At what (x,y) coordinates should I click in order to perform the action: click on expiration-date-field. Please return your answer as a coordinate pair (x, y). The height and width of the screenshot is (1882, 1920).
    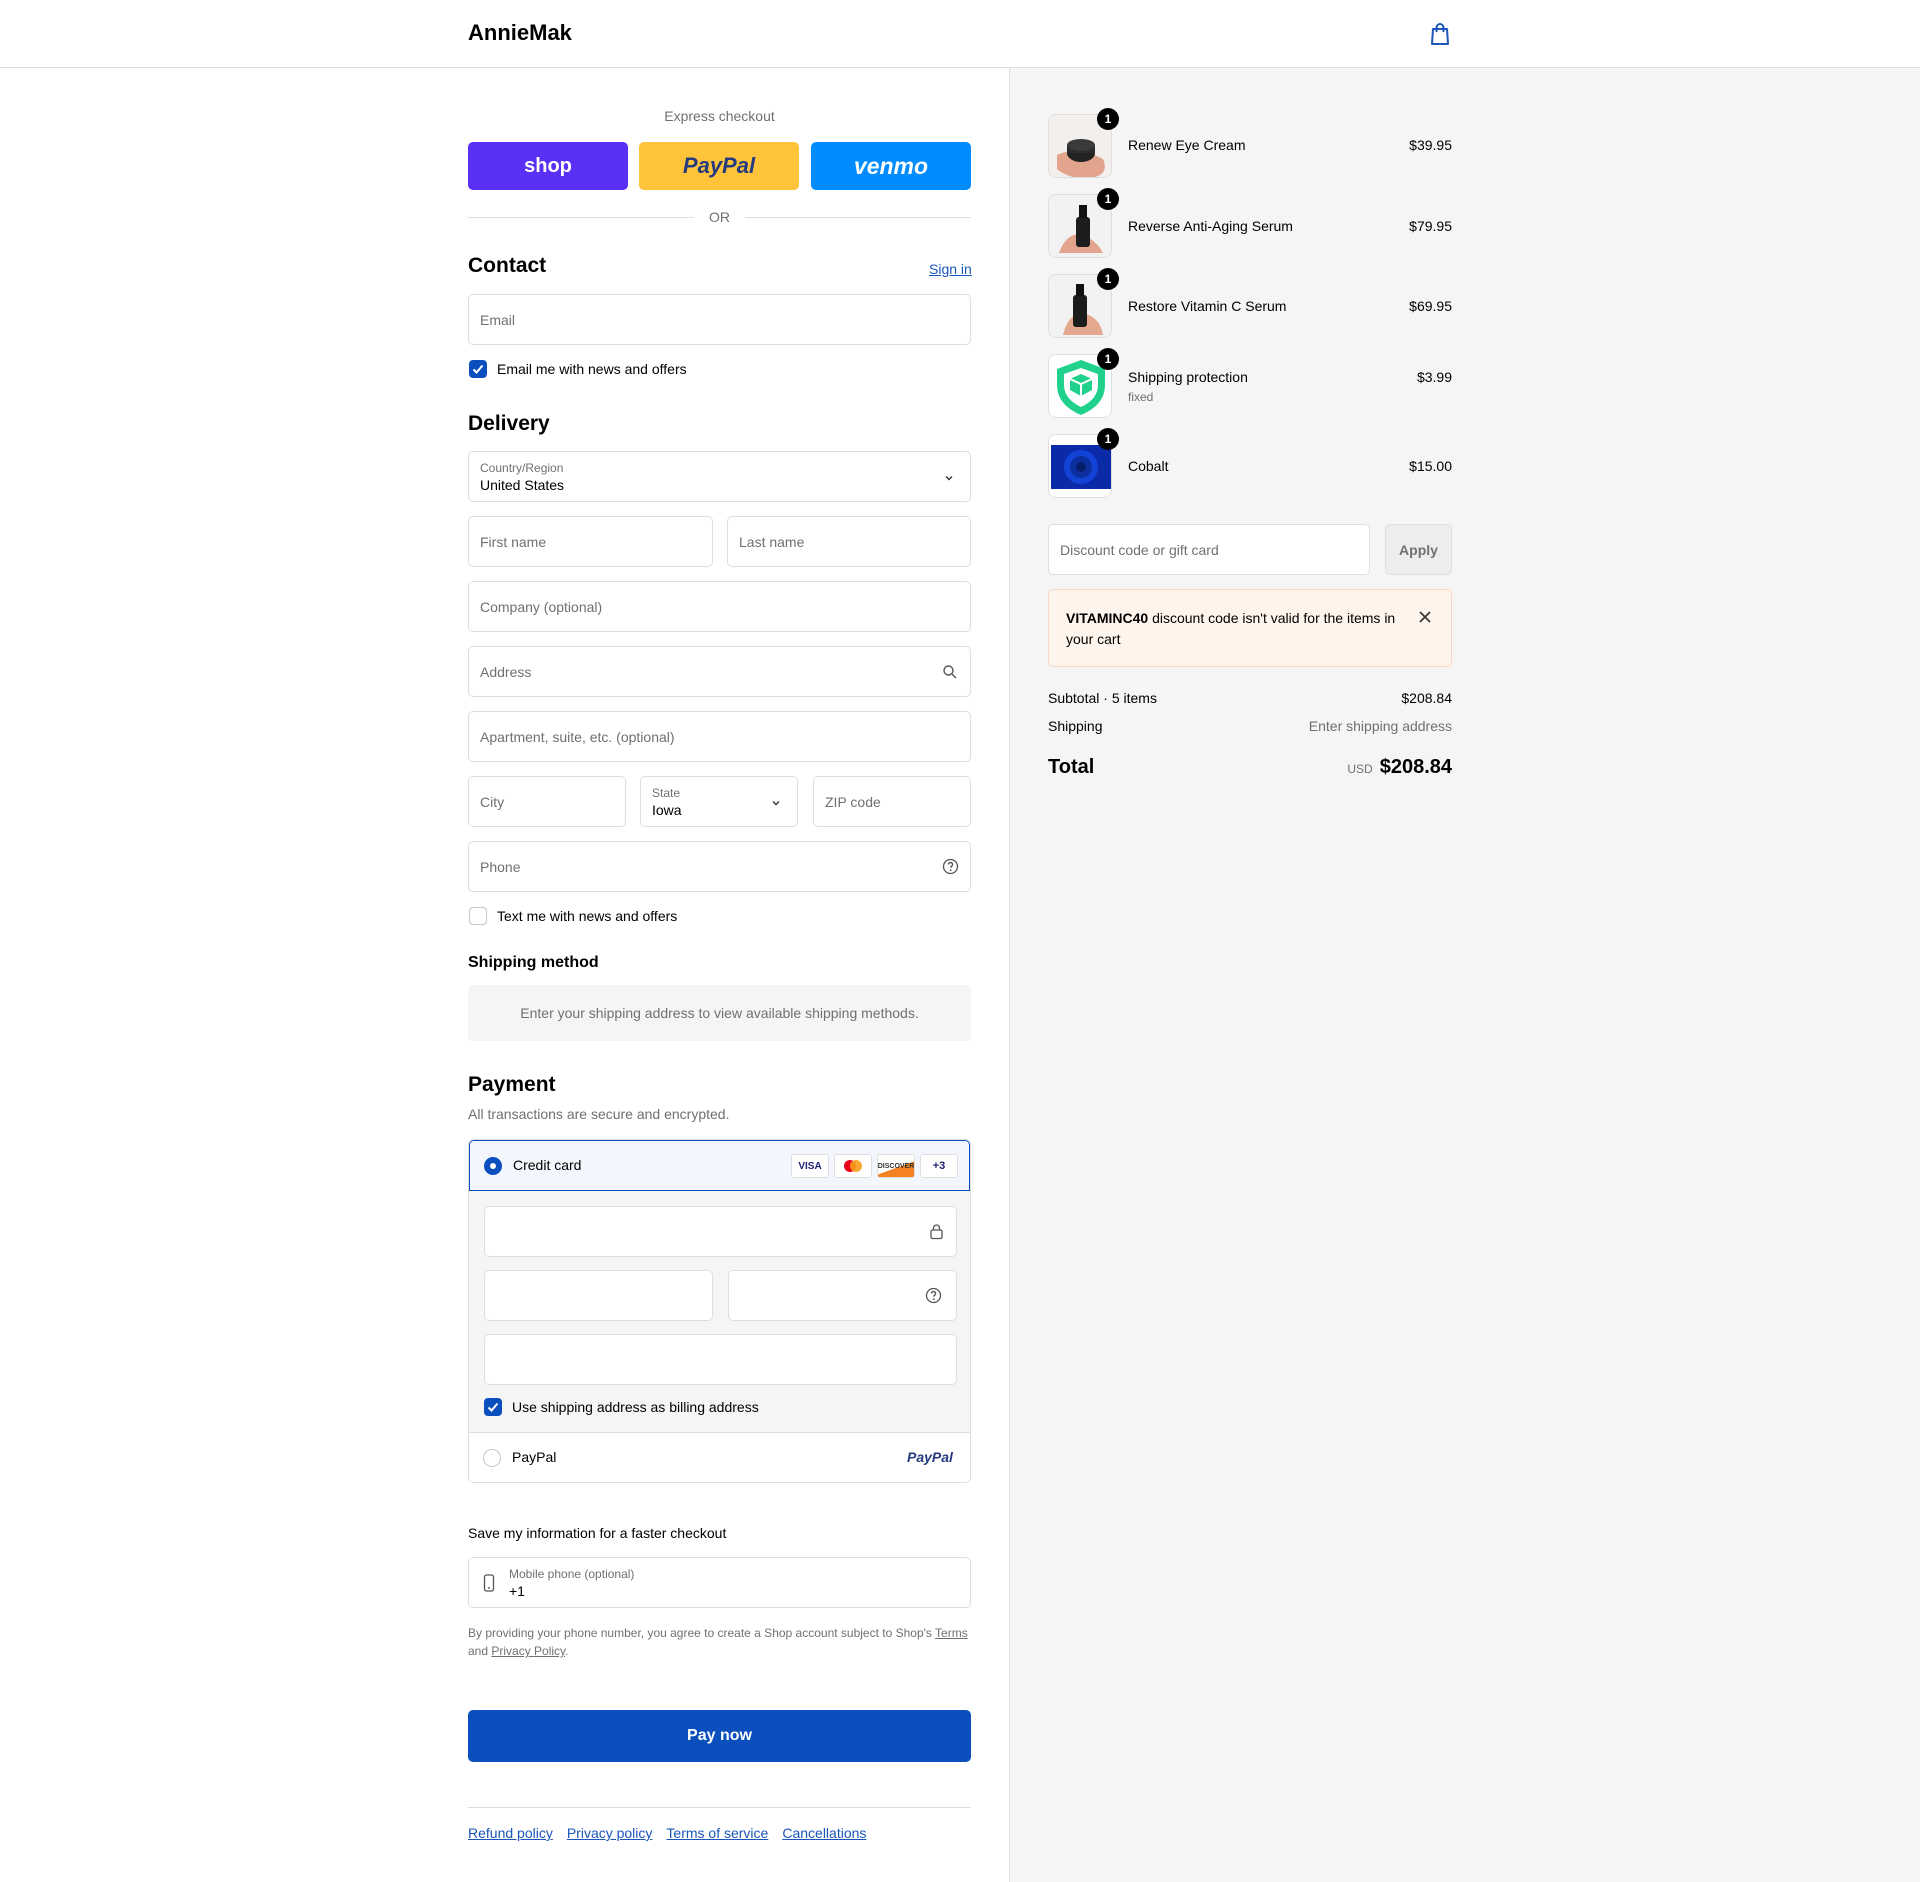
    Looking at the image, I should click on (598, 1295).